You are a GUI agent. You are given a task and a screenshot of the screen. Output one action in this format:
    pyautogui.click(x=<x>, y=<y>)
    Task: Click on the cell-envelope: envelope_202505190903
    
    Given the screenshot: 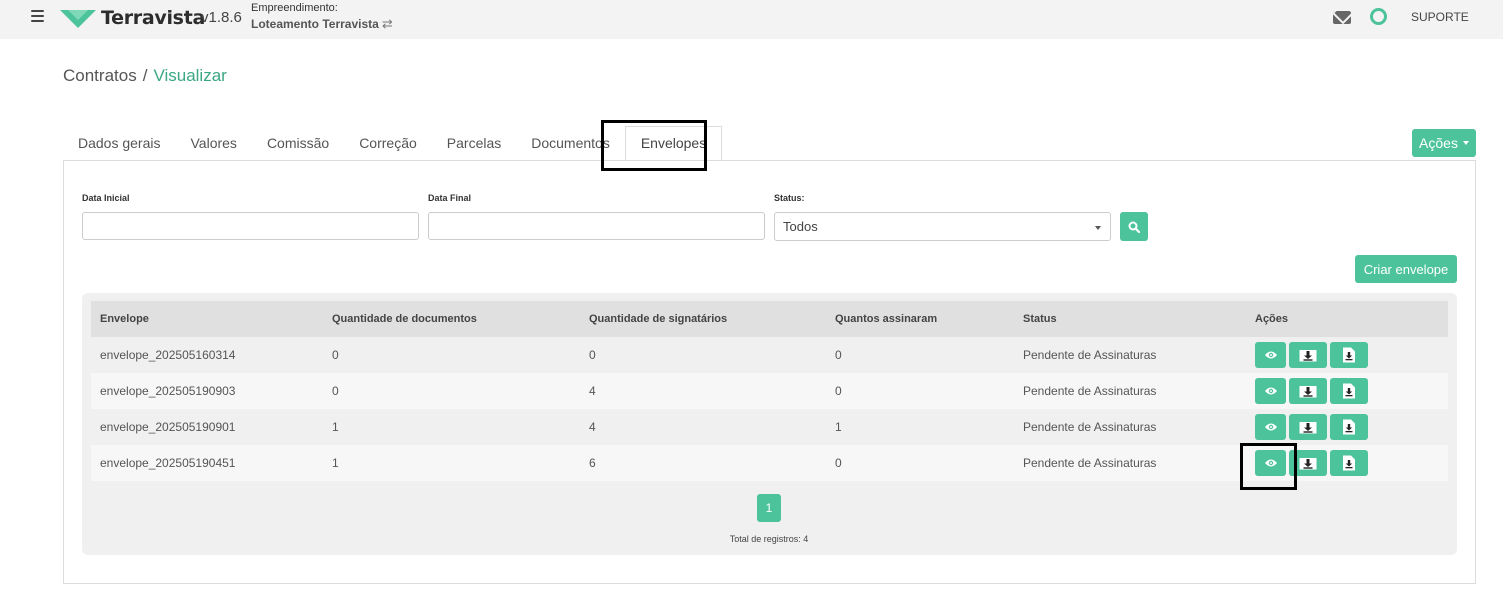 What is the action you would take?
    pyautogui.click(x=168, y=391)
    